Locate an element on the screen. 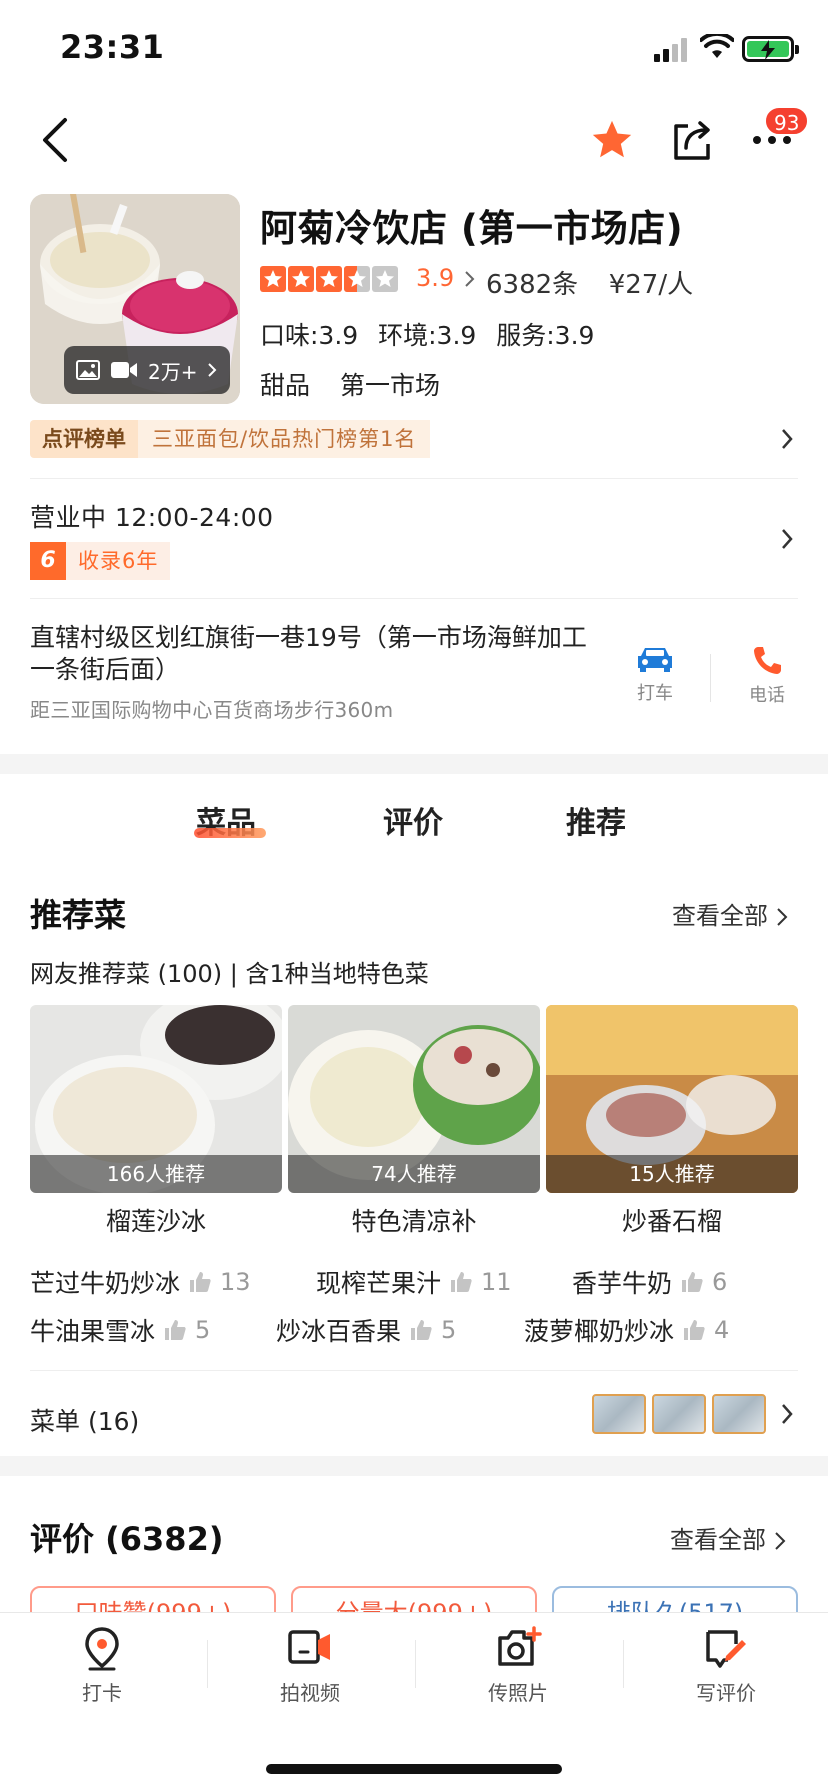  rating-score: 3.9 is located at coordinates (446, 278).